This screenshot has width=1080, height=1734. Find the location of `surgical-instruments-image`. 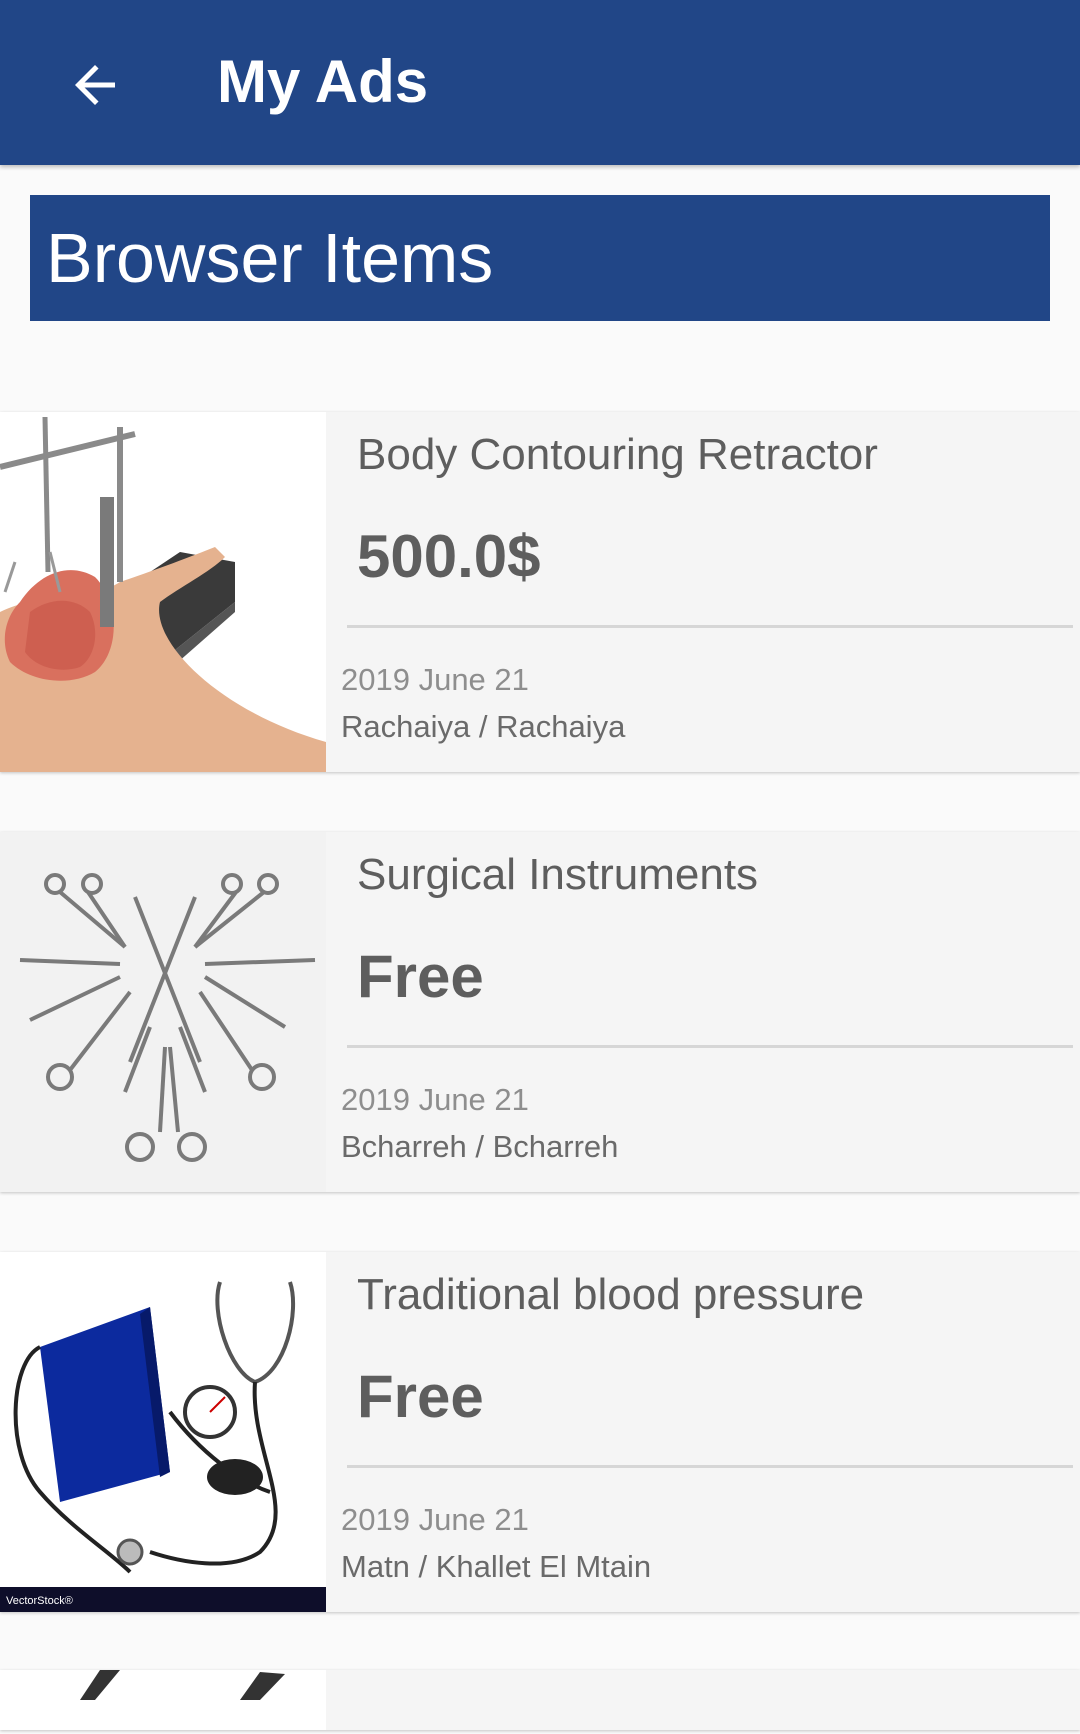

surgical-instruments-image is located at coordinates (163, 1012).